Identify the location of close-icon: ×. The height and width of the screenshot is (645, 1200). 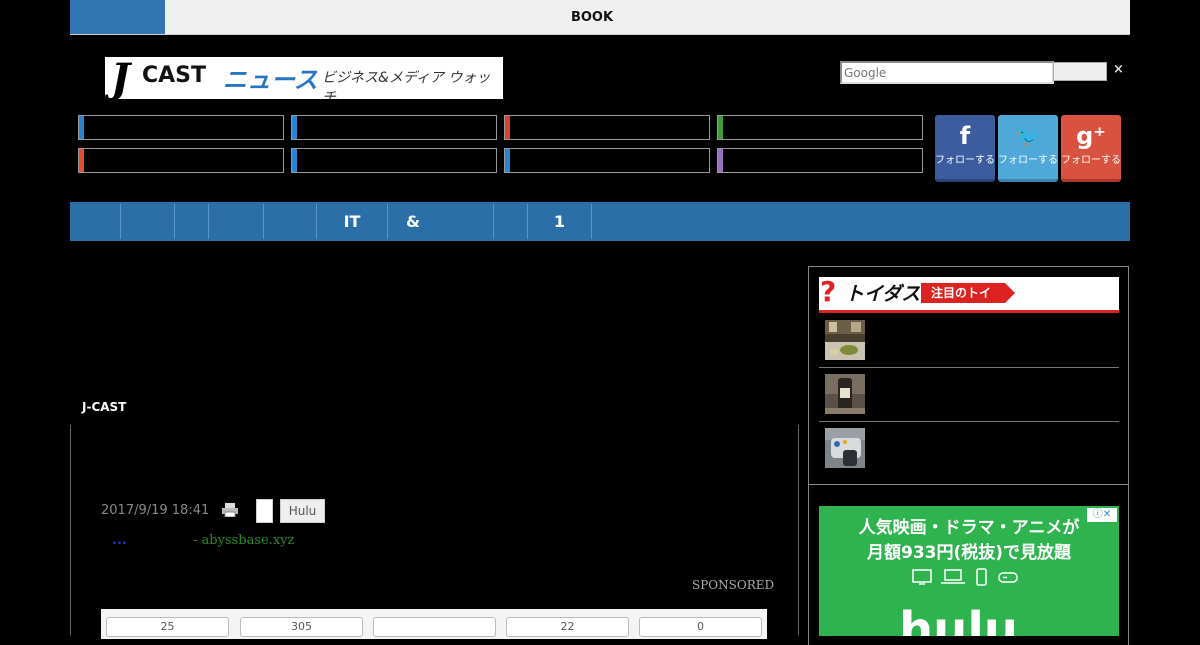
(1118, 69).